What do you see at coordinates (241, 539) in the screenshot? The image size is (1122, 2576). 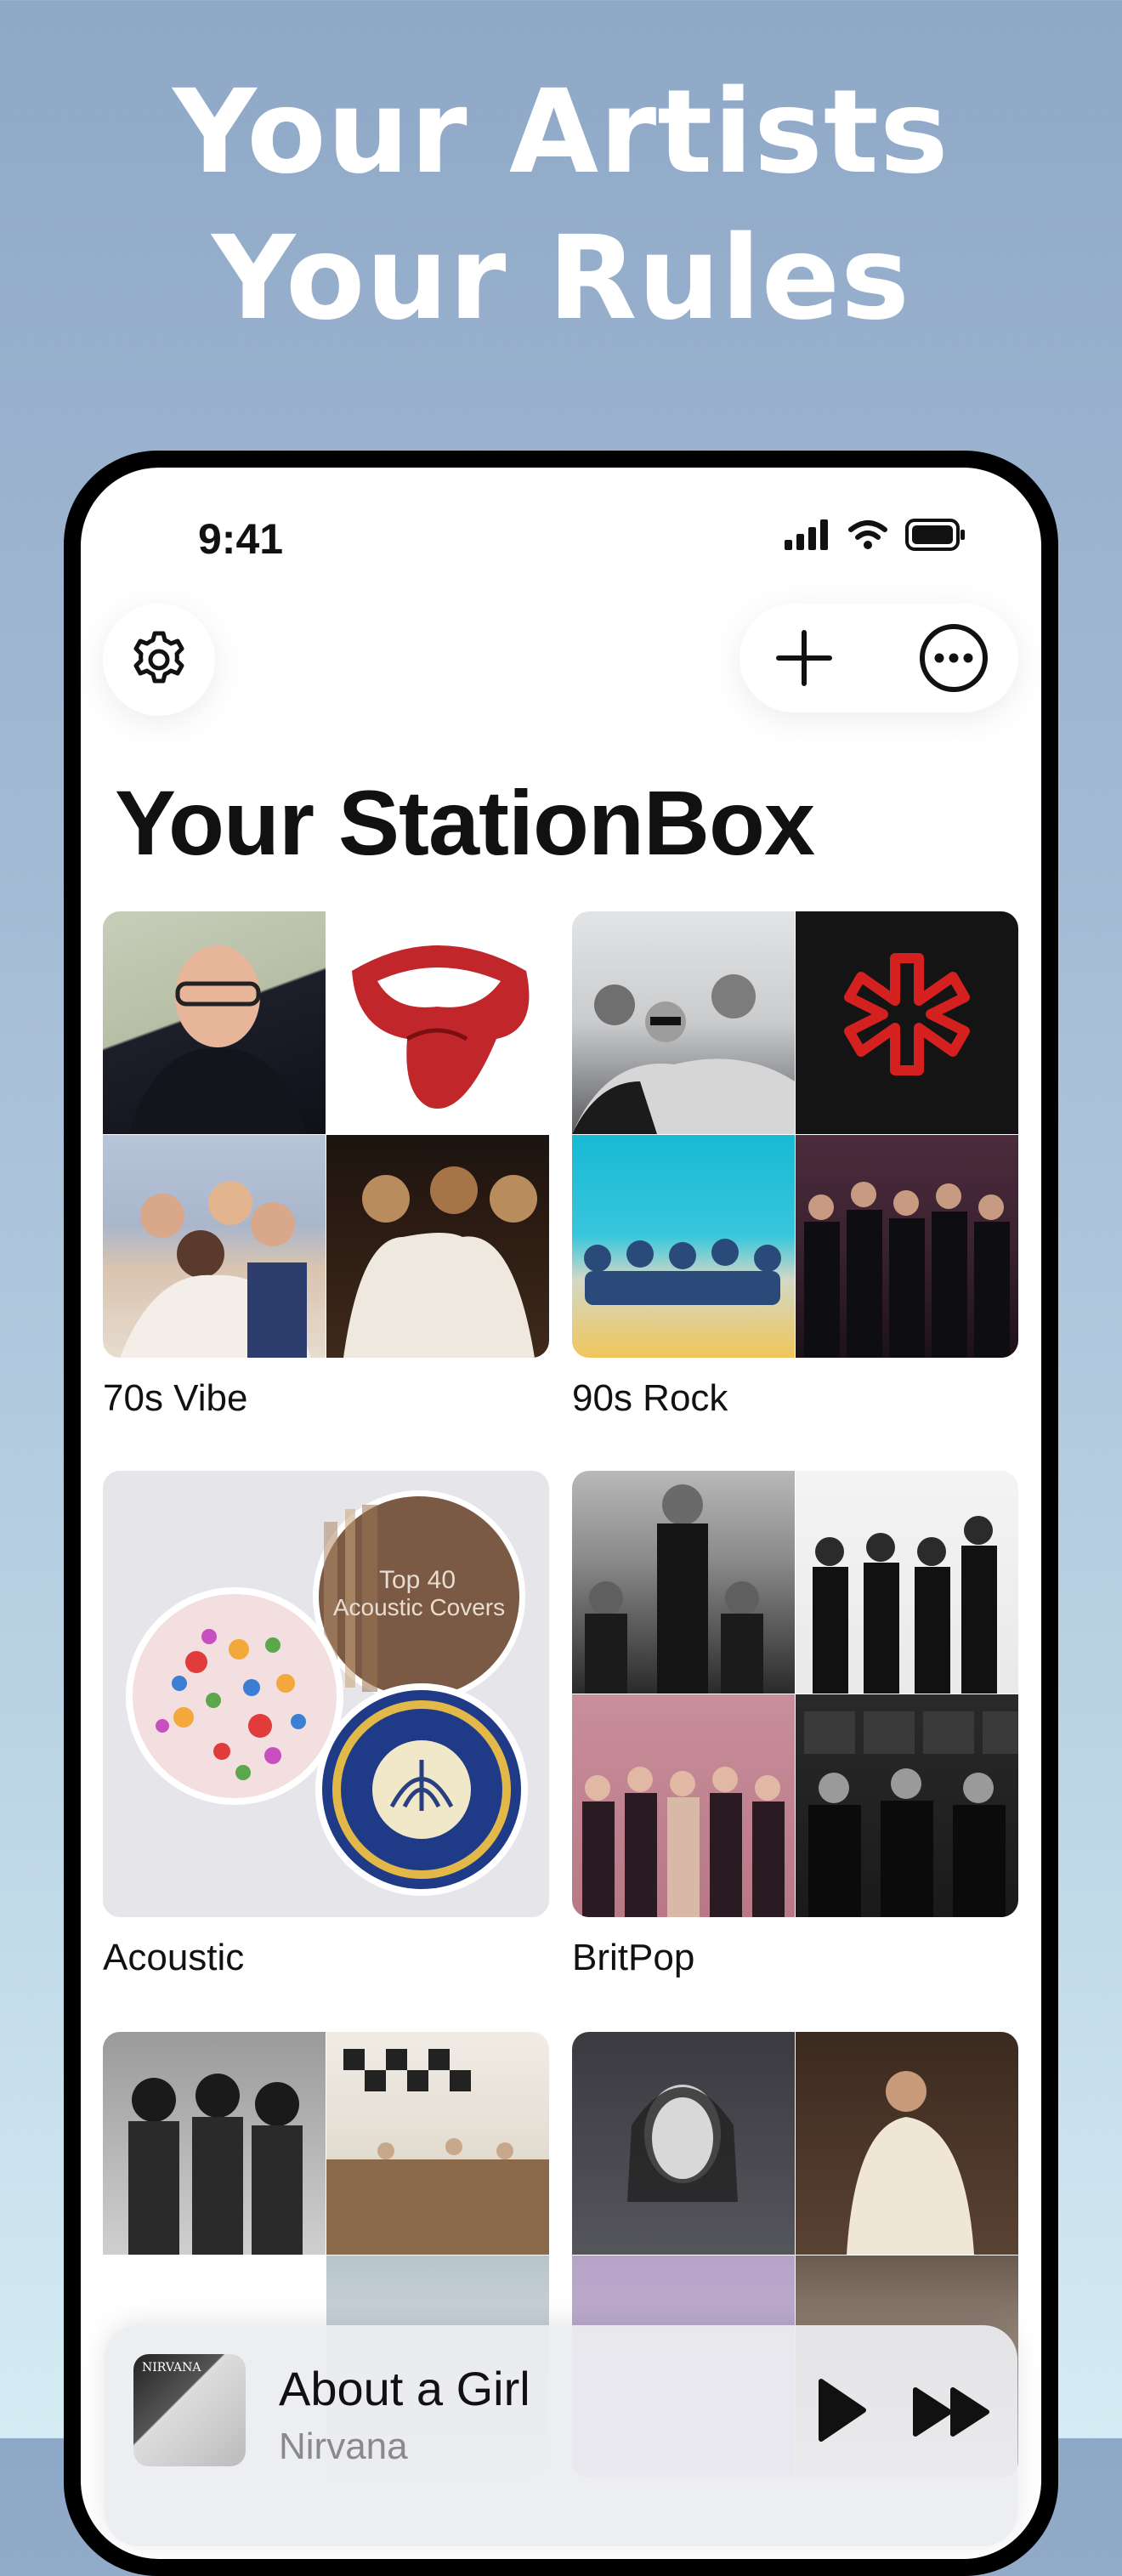 I see `status-time: 9:41` at bounding box center [241, 539].